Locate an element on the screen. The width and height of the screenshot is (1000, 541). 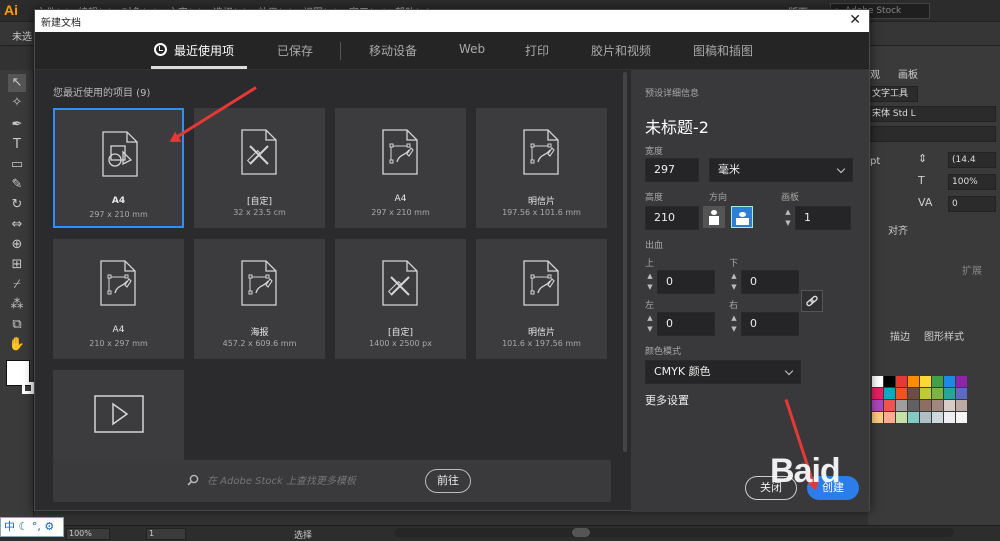
font-family-field: 宋体 Std L is located at coordinates (932, 114).